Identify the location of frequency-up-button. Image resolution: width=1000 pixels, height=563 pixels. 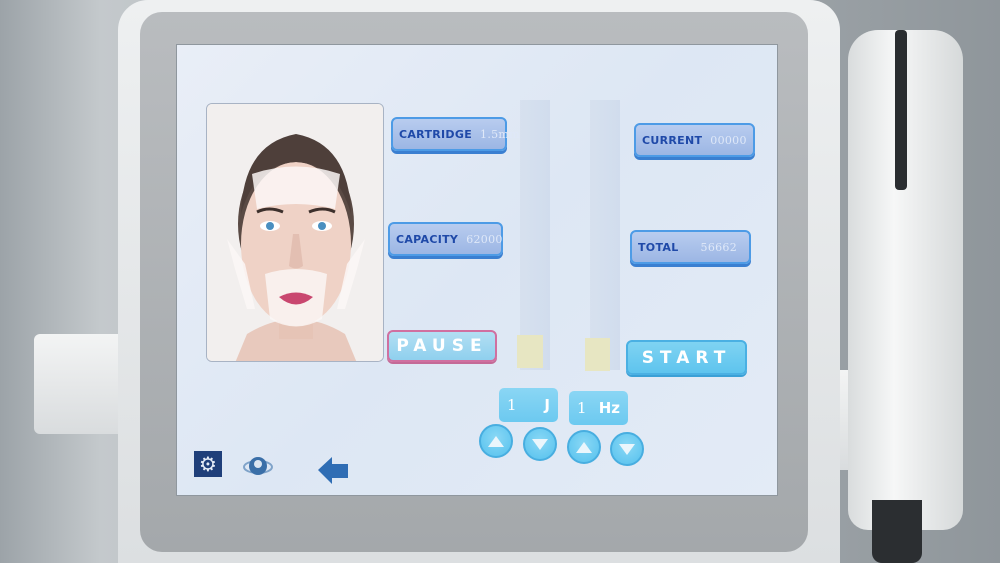
(584, 447).